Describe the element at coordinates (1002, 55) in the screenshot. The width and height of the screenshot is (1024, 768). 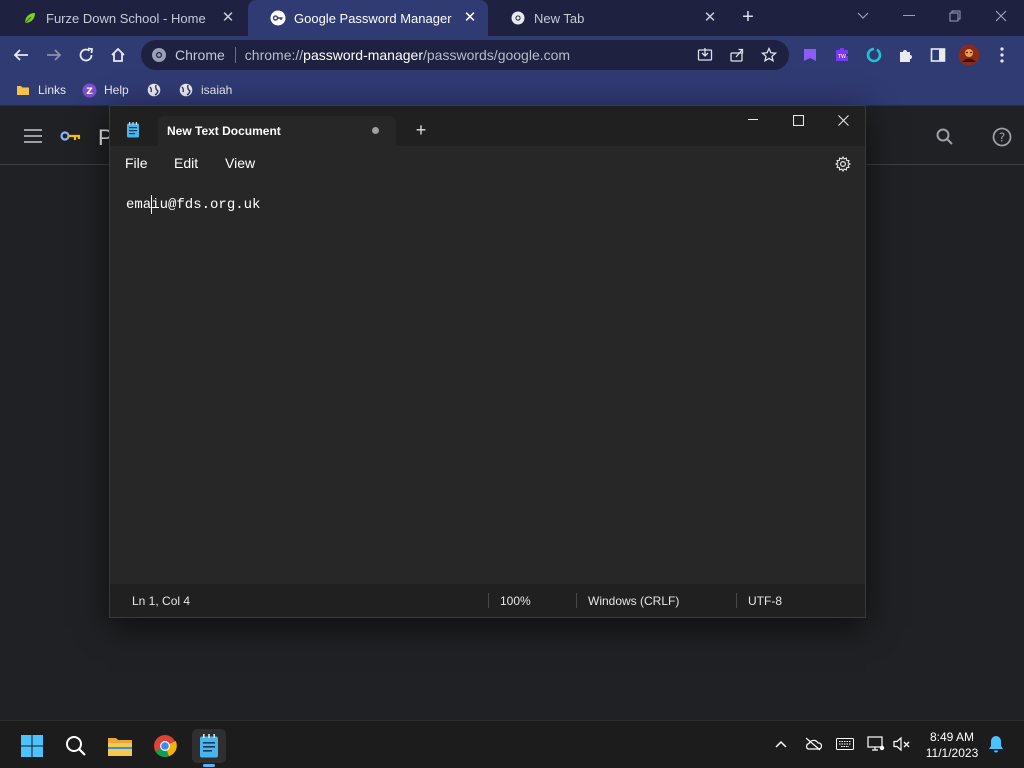
I see `more-menu-icon` at that location.